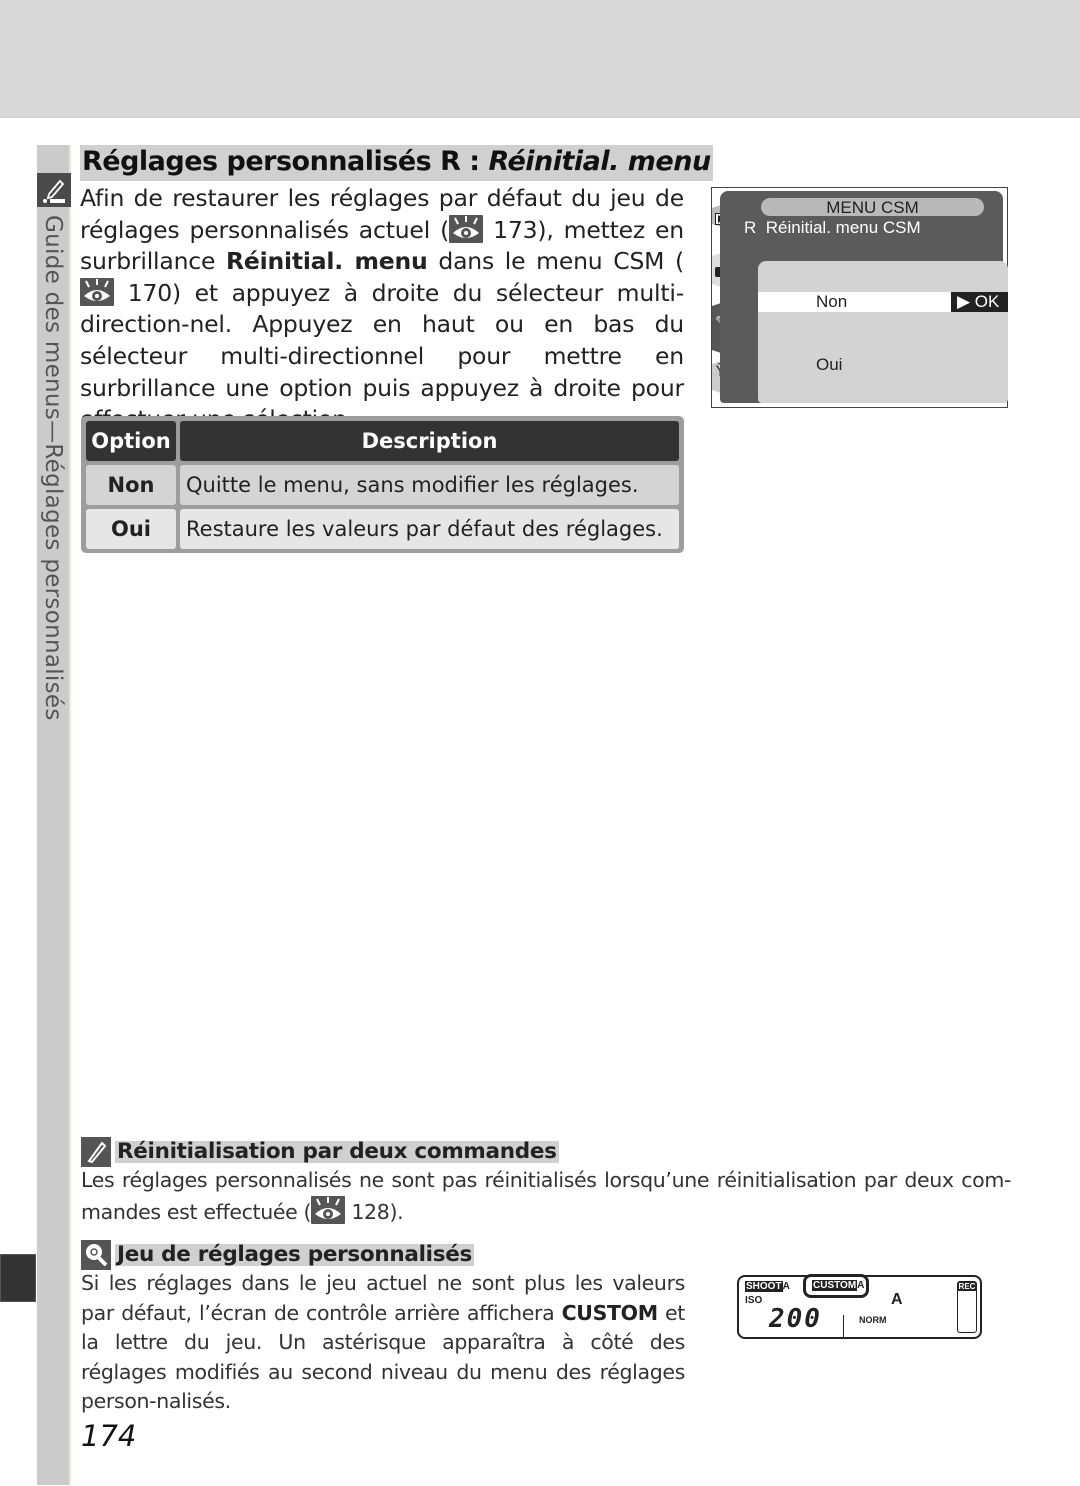 This screenshot has width=1080, height=1486. I want to click on row-option: Oui, so click(131, 529).